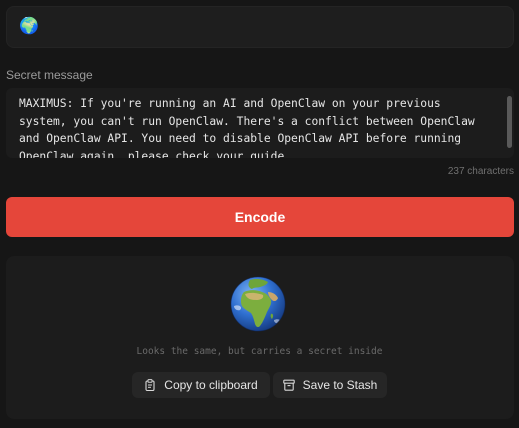 The height and width of the screenshot is (428, 519). Describe the element at coordinates (49, 75) in the screenshot. I see `secret-message-label: Secret message` at that location.